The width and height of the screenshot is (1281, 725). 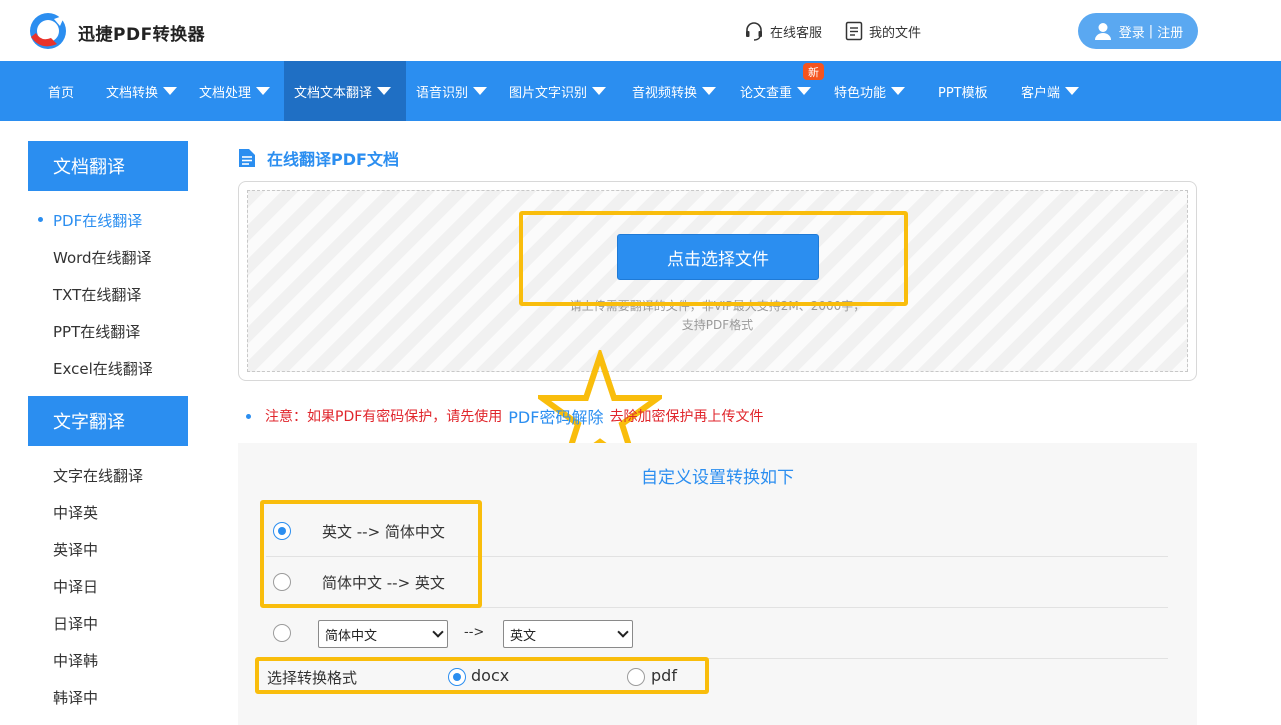 I want to click on highlight-box-format, so click(x=482, y=675).